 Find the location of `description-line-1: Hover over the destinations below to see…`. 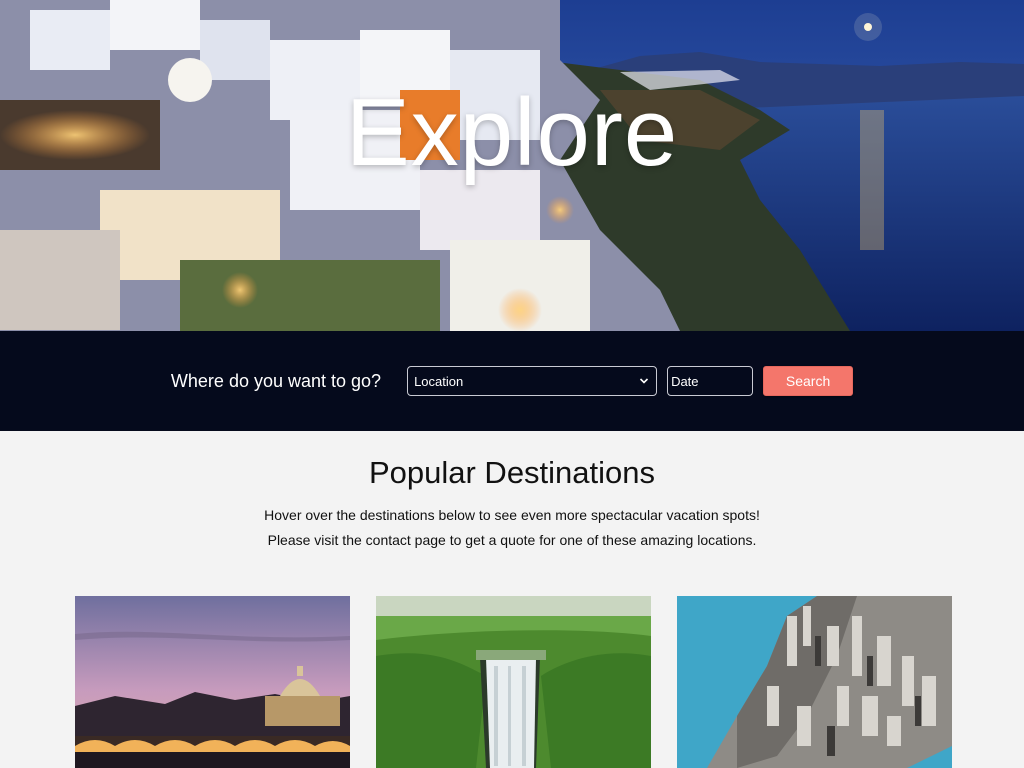

description-line-1: Hover over the destinations below to see… is located at coordinates (512, 515).